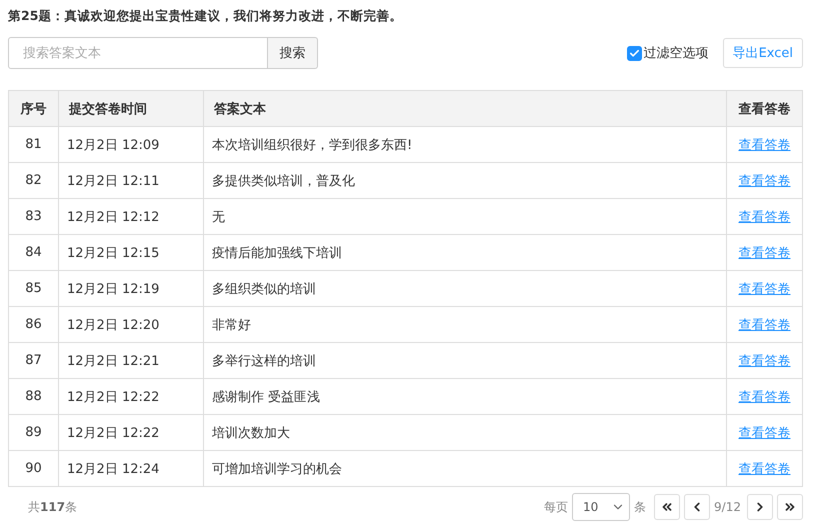  Describe the element at coordinates (764, 108) in the screenshot. I see `column-header: 查看答卷` at that location.